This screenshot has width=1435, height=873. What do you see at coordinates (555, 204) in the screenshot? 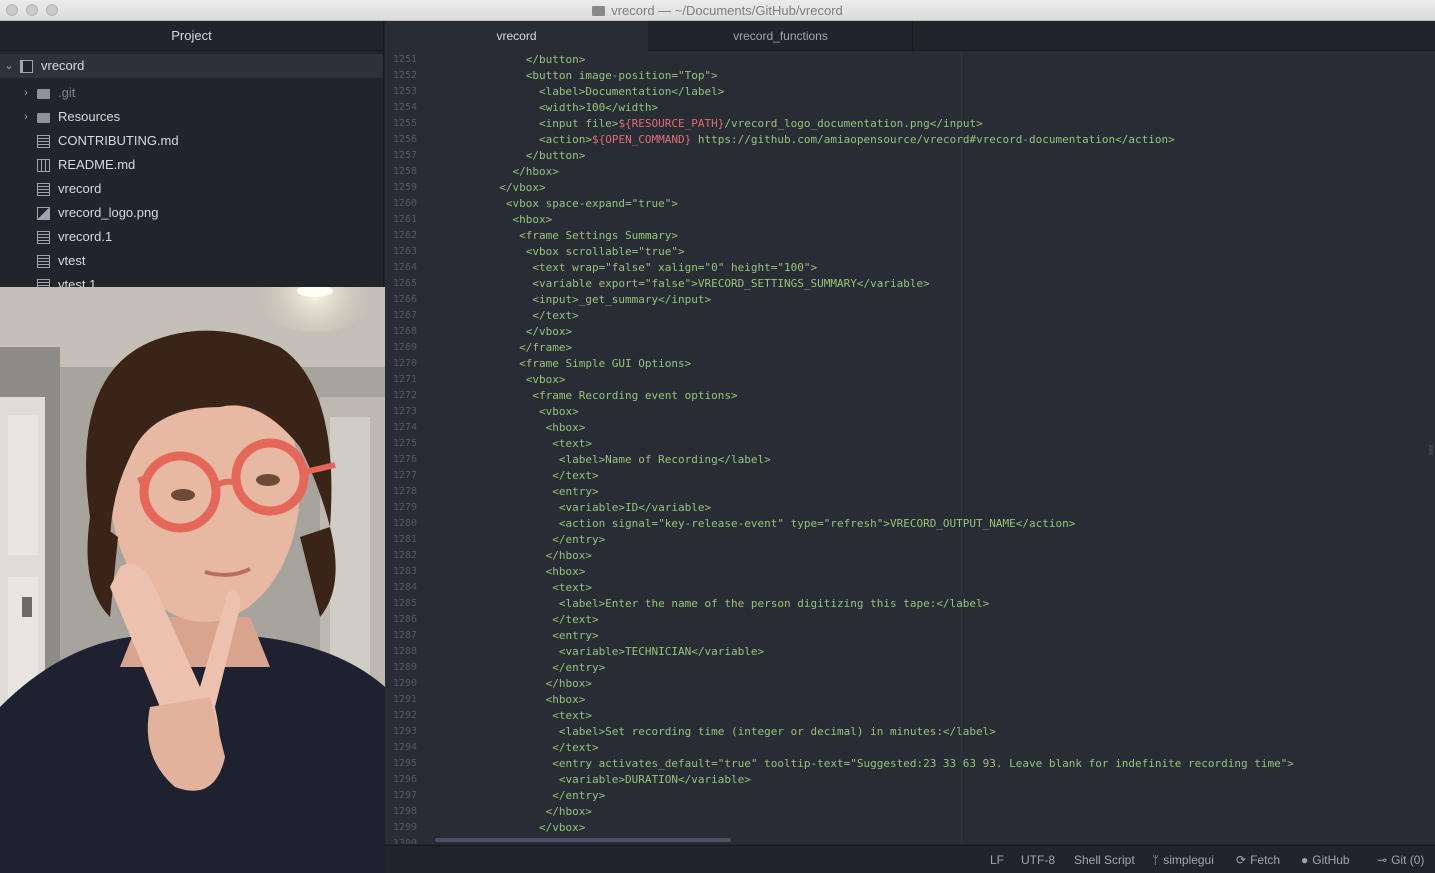
I see `code-line: <vbox space-expand="true">` at bounding box center [555, 204].